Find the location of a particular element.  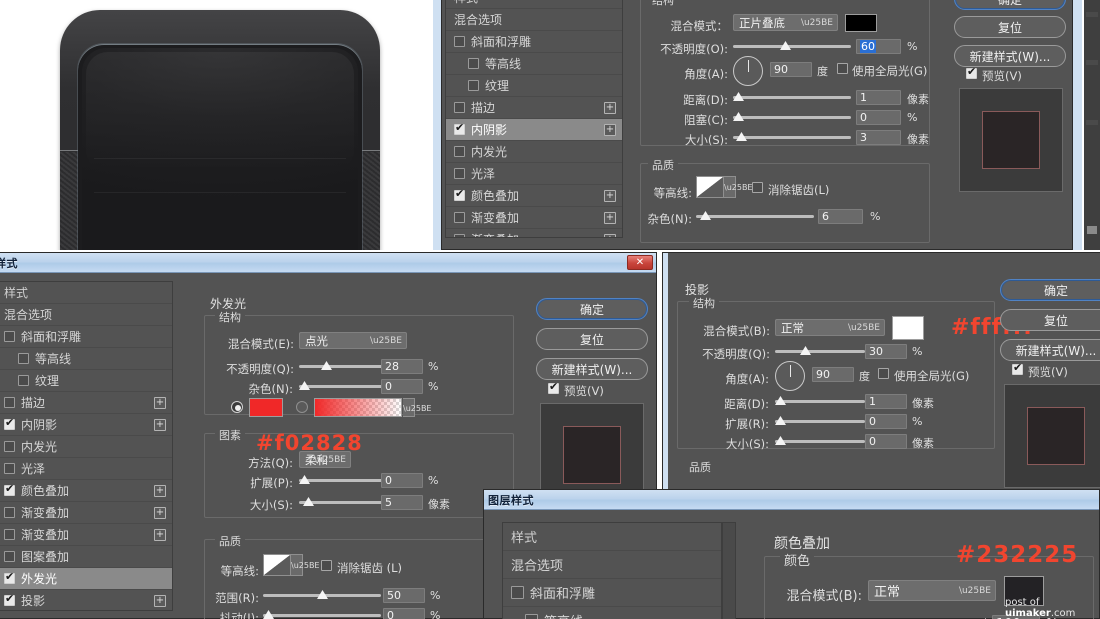

opacity-value-input: 60 is located at coordinates (878, 46).